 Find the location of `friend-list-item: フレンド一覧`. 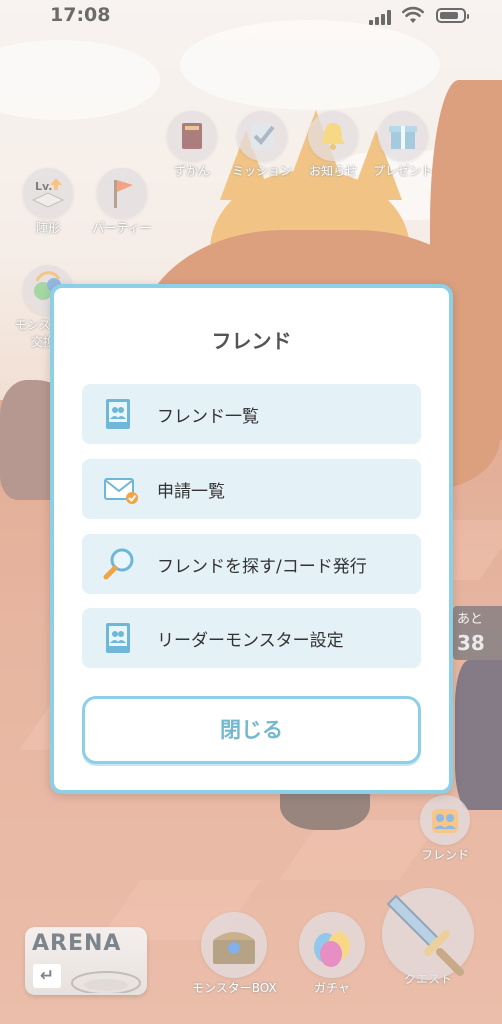

friend-list-item: フレンド一覧 is located at coordinates (251, 414).